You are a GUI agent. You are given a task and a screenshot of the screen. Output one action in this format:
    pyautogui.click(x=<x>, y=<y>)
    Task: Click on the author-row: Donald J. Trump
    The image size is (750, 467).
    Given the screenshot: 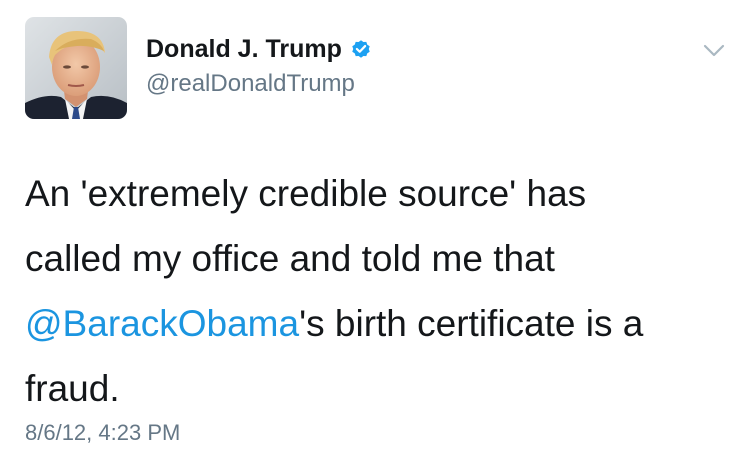 What is the action you would take?
    pyautogui.click(x=259, y=49)
    